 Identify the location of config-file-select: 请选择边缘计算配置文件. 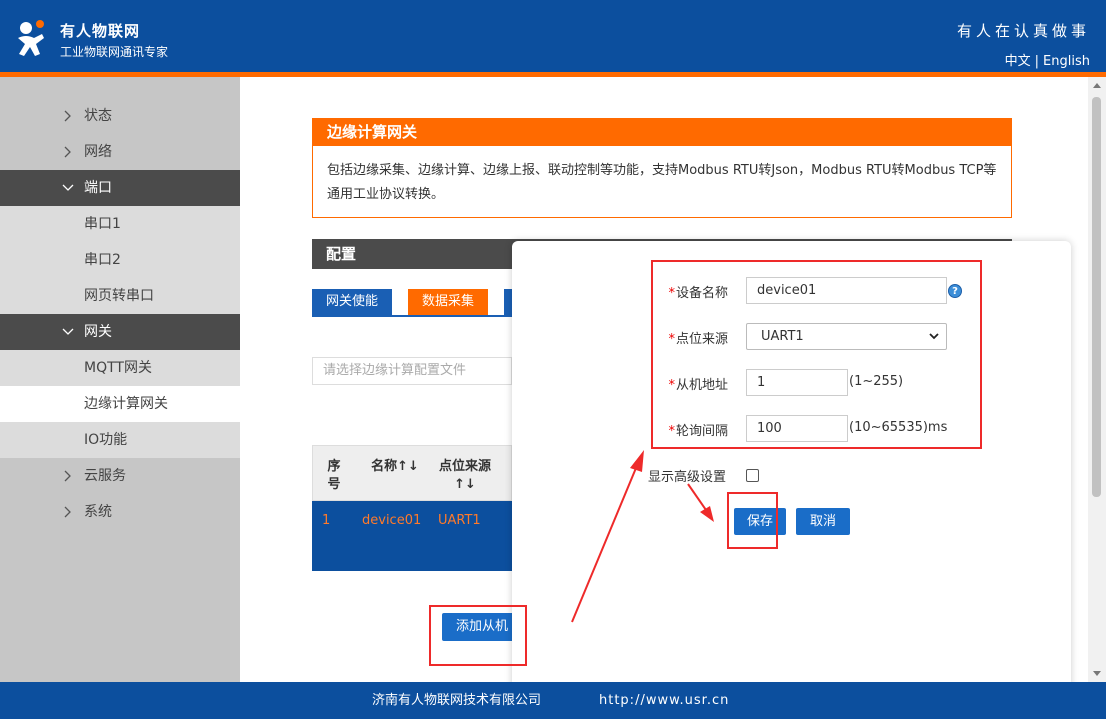
(412, 371).